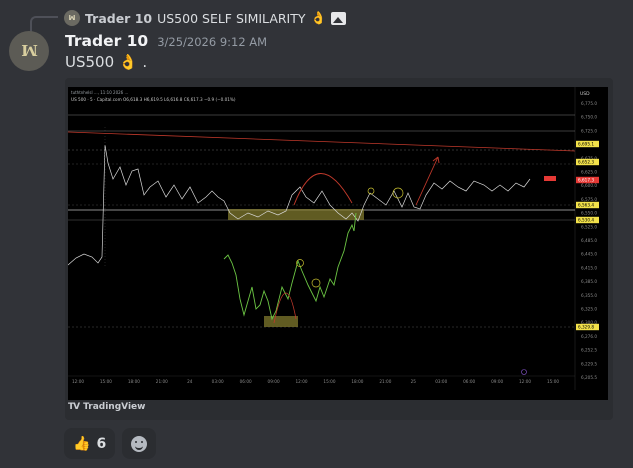 The height and width of the screenshot is (468, 633). I want to click on time-tick-label: 25, so click(414, 381).